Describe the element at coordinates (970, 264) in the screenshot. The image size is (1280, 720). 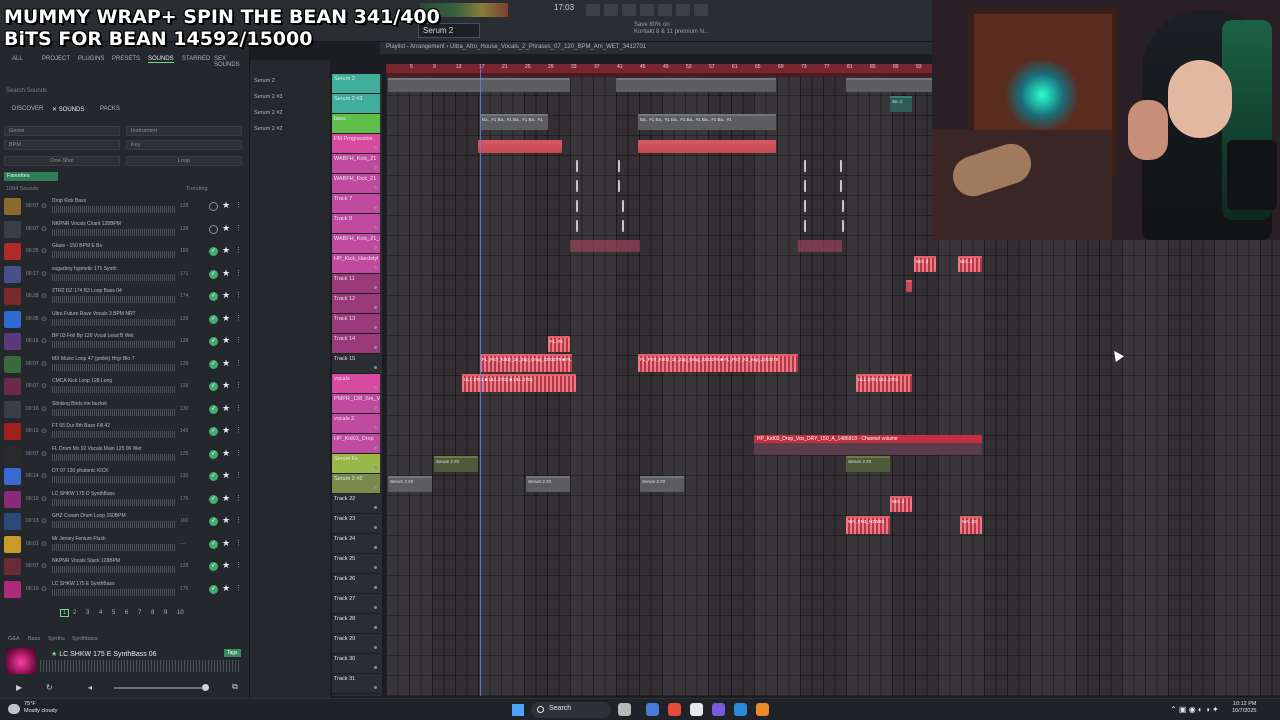
I see `audio-clip: WA..3` at that location.